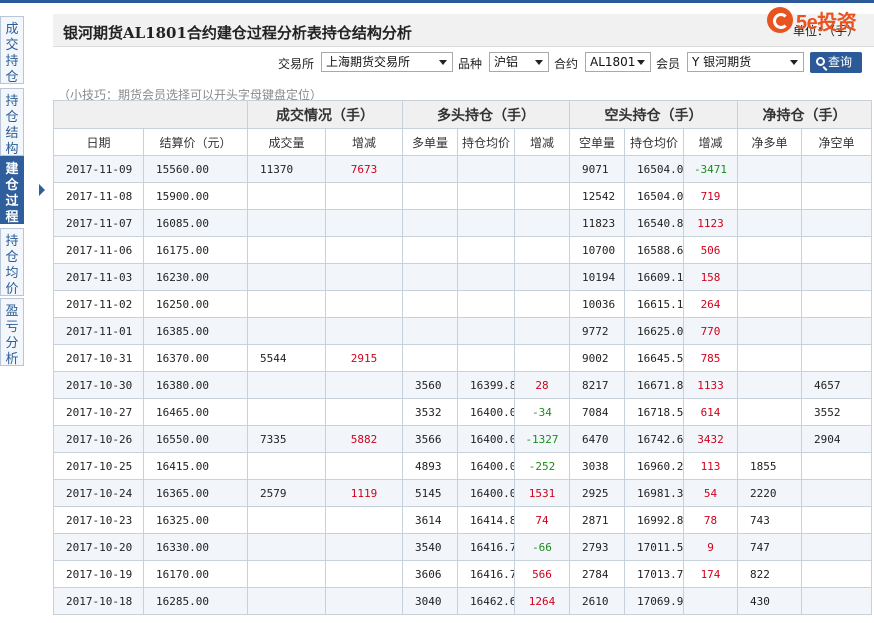 The height and width of the screenshot is (623, 874). What do you see at coordinates (486, 142) in the screenshot?
I see `column-header: 持仓均价` at bounding box center [486, 142].